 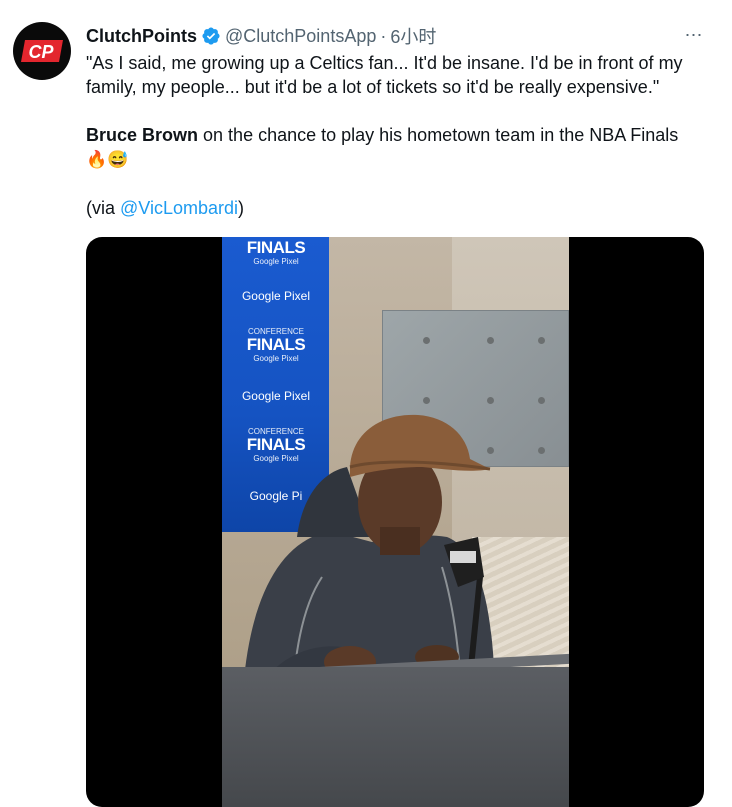 I want to click on author-handle: @ClutchPointsApp, so click(x=300, y=36).